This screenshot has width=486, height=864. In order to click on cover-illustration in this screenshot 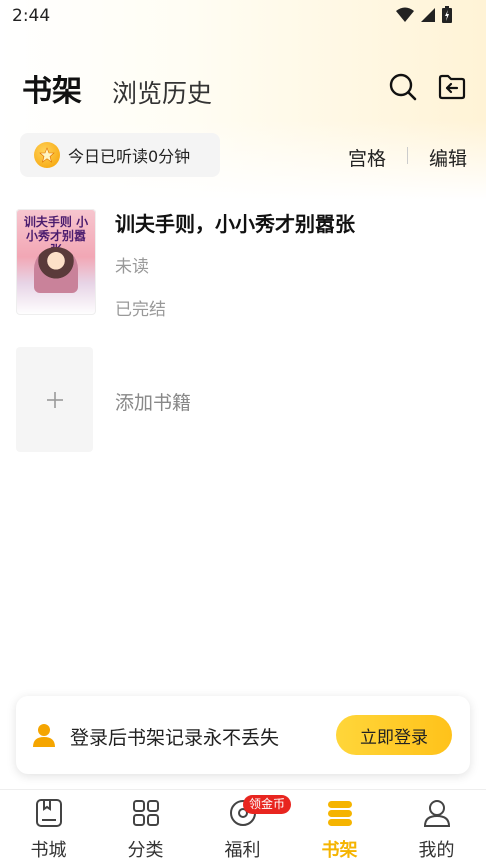, I will do `click(56, 270)`.